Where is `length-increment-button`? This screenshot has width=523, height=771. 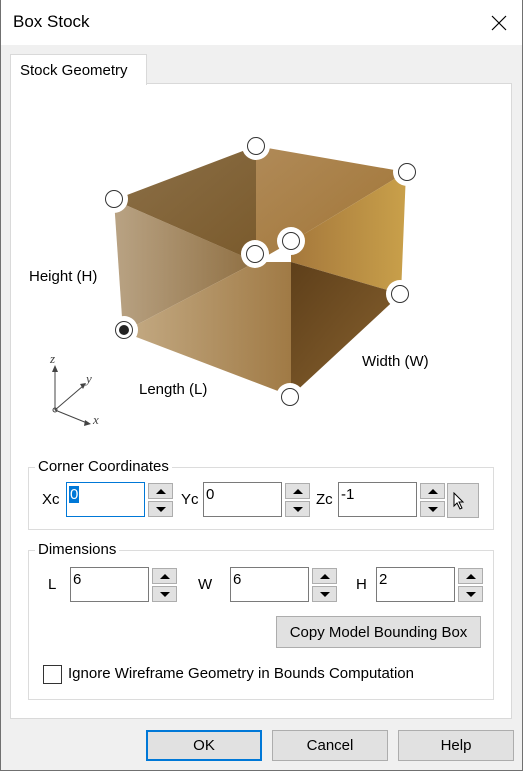
length-increment-button is located at coordinates (164, 576).